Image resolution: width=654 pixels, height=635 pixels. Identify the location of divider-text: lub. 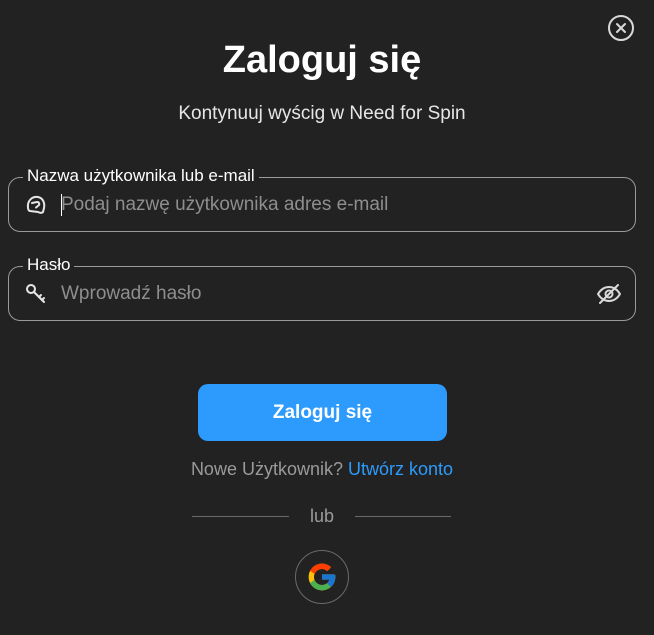
(322, 516).